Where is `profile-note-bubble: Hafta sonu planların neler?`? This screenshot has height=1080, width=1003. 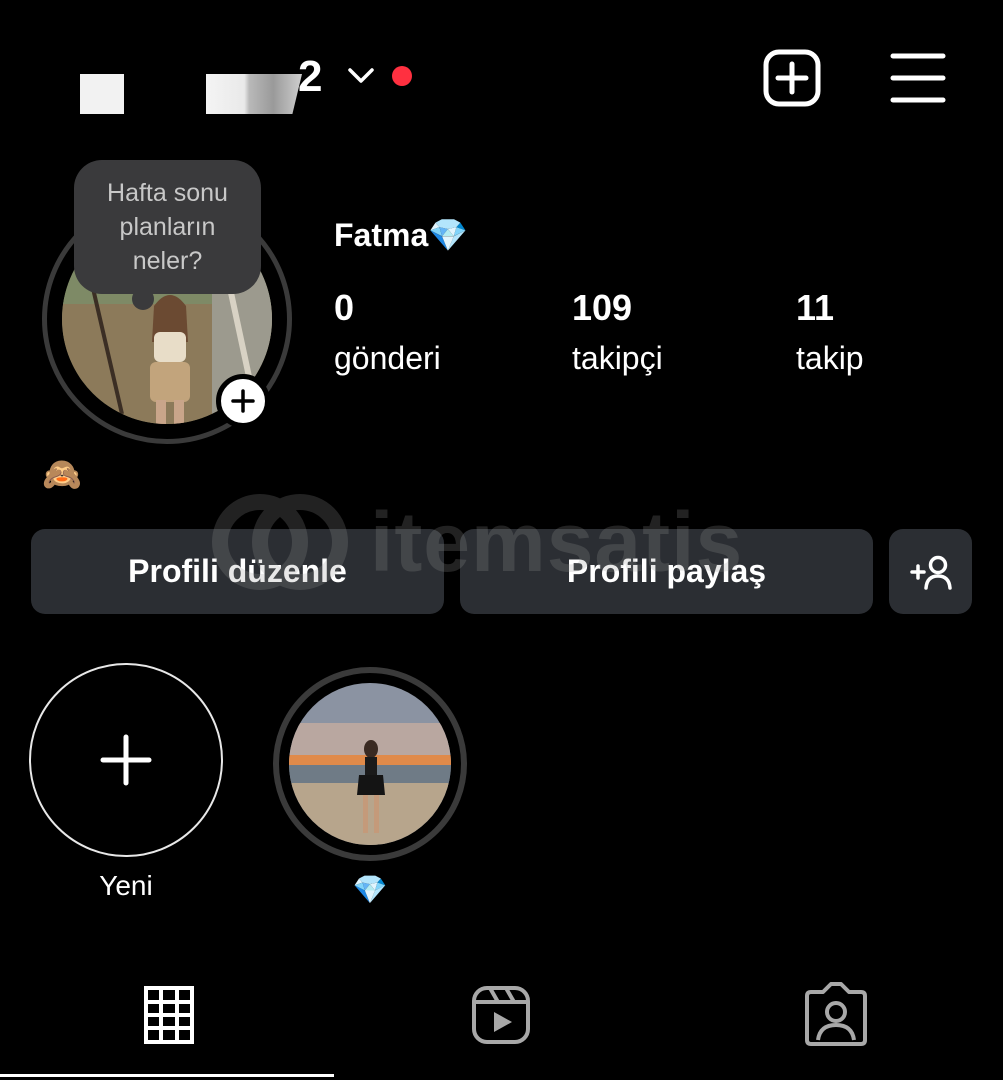
profile-note-bubble: Hafta sonu planların neler? is located at coordinates (167, 227).